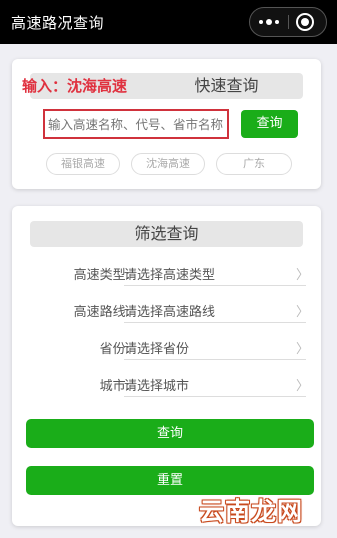 The image size is (337, 538). I want to click on close-miniprogram-icon, so click(305, 22).